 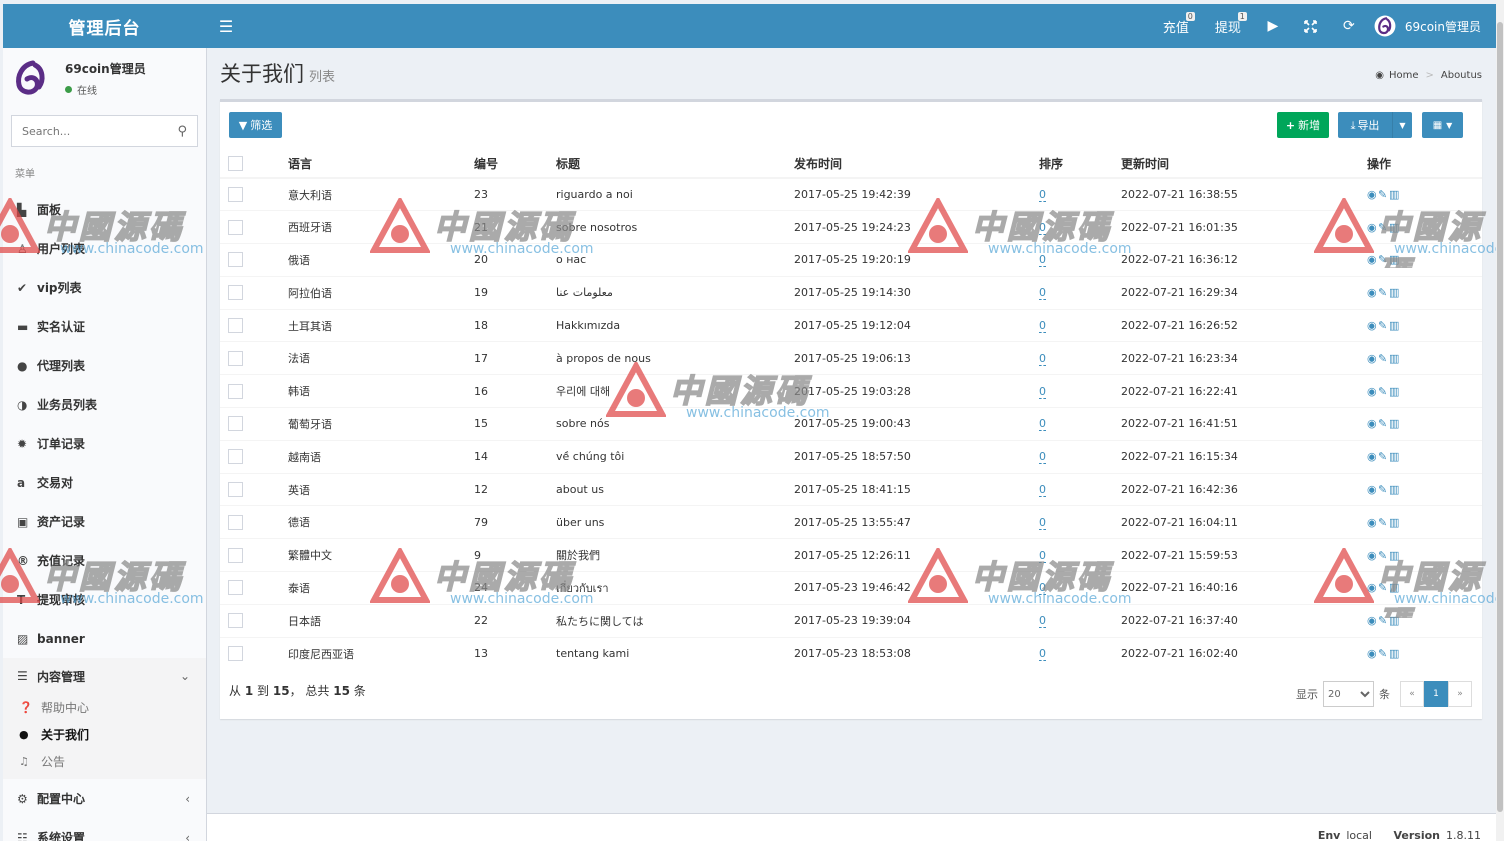 What do you see at coordinates (1349, 26) in the screenshot?
I see `refresh-icon: ⟳` at bounding box center [1349, 26].